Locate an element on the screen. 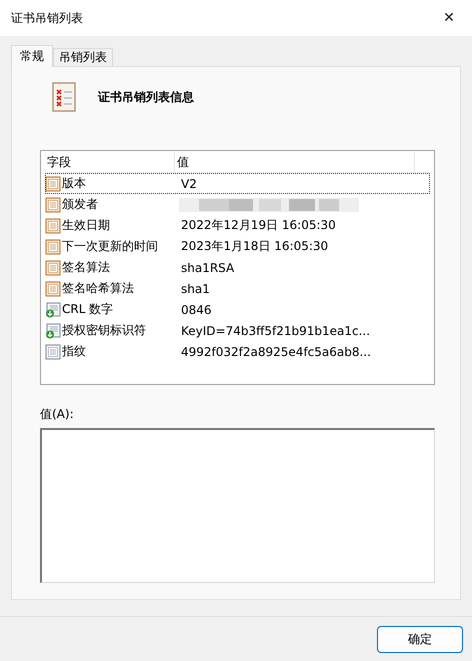 The image size is (472, 661). column-header: 值 is located at coordinates (295, 162).